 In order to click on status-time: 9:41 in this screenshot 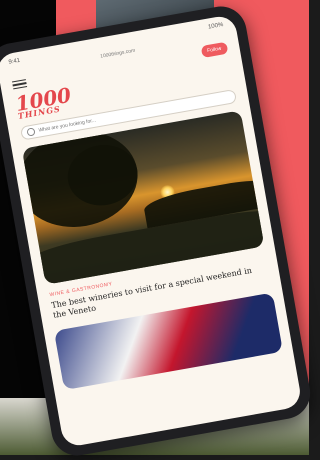, I will do `click(14, 61)`.